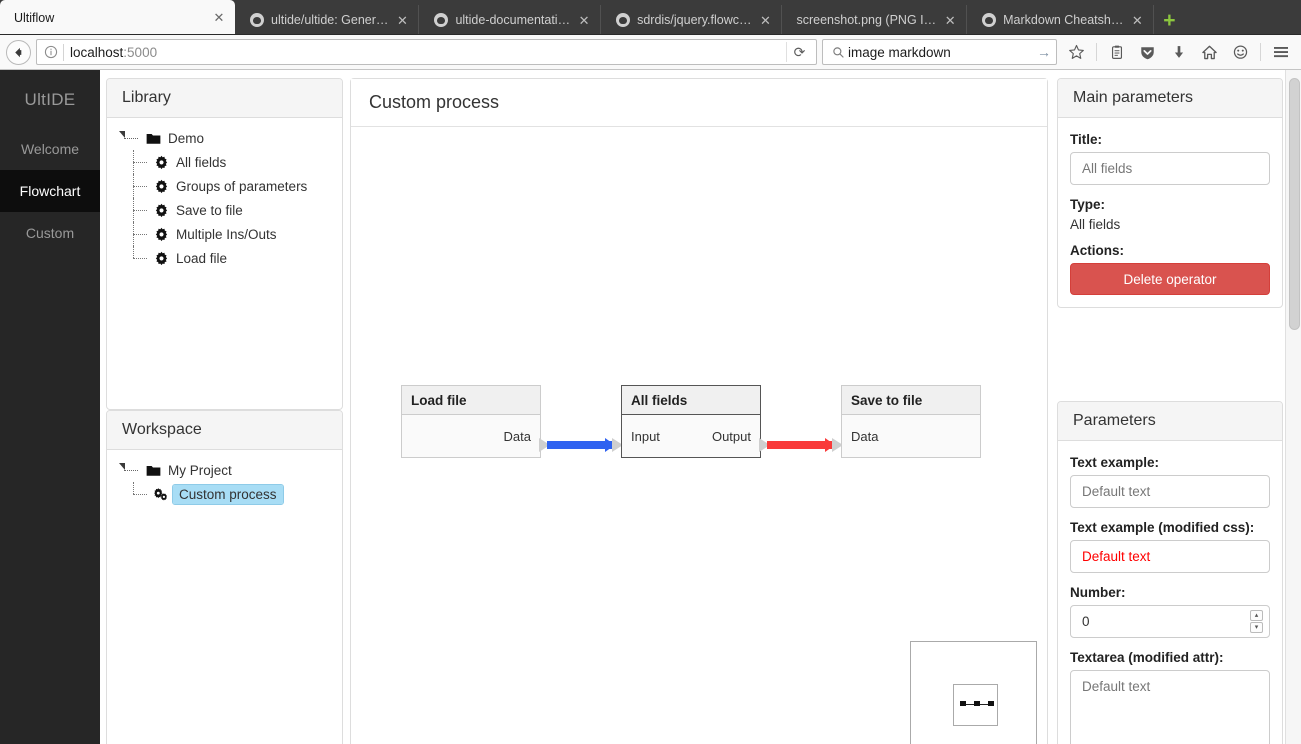 This screenshot has height=744, width=1301. I want to click on text-example-css-input: Default text, so click(1170, 556).